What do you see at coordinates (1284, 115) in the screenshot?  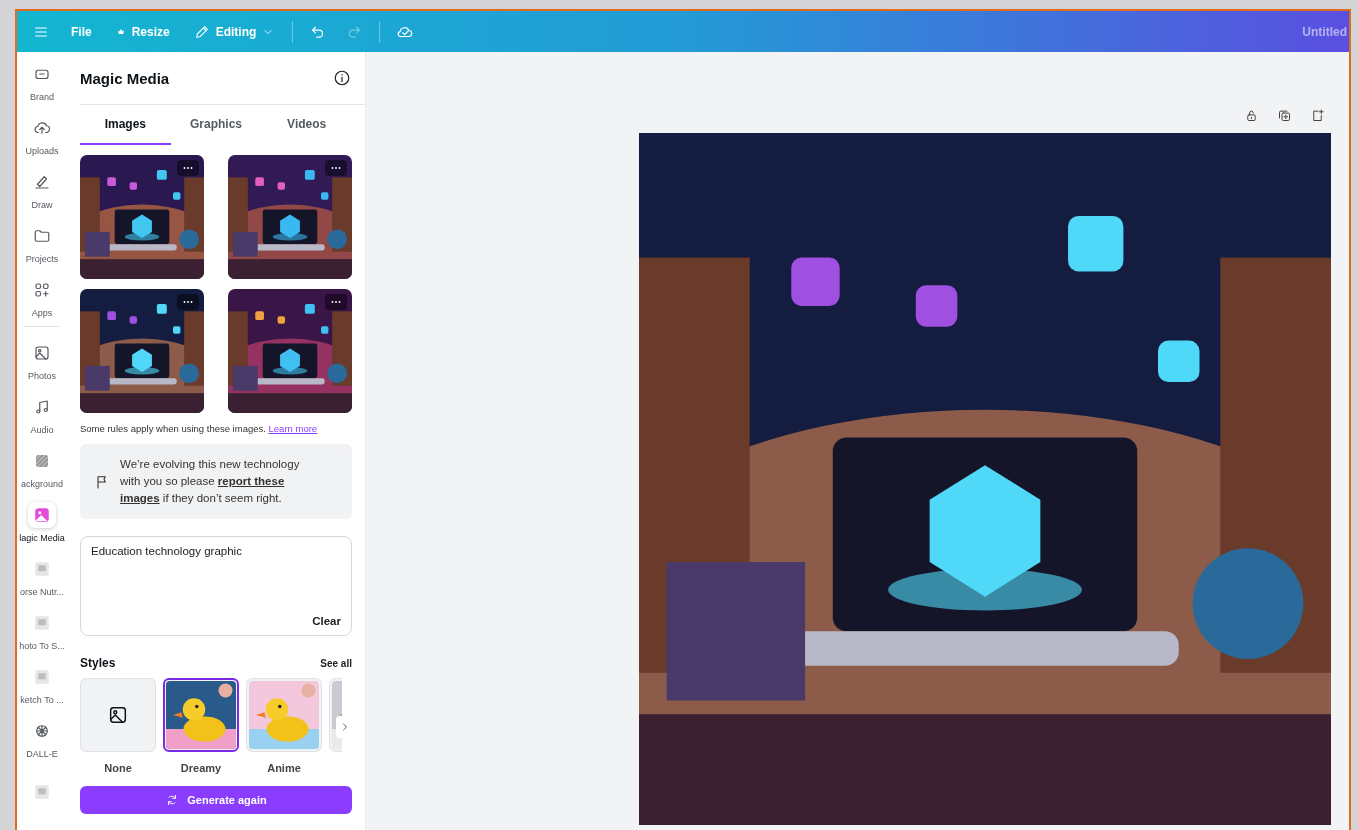 I see `duplicate-icon` at bounding box center [1284, 115].